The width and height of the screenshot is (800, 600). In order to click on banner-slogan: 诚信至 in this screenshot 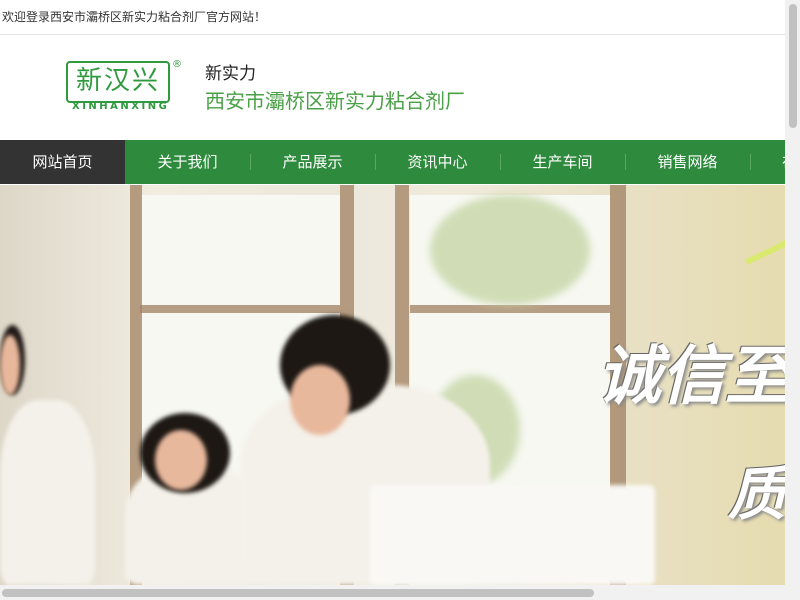, I will do `click(691, 377)`.